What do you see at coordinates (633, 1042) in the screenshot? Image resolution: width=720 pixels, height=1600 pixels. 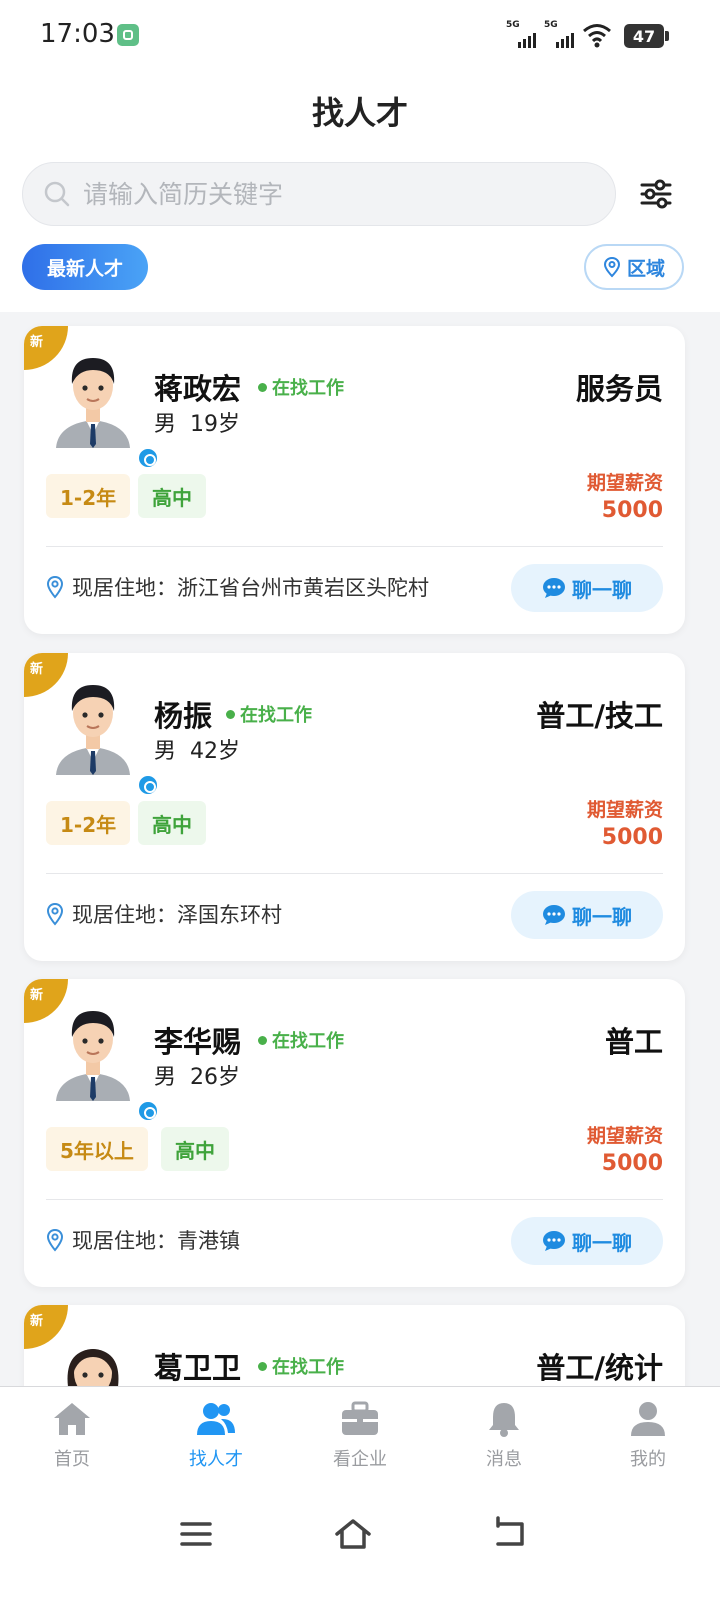 I see `desired-job: 普工` at bounding box center [633, 1042].